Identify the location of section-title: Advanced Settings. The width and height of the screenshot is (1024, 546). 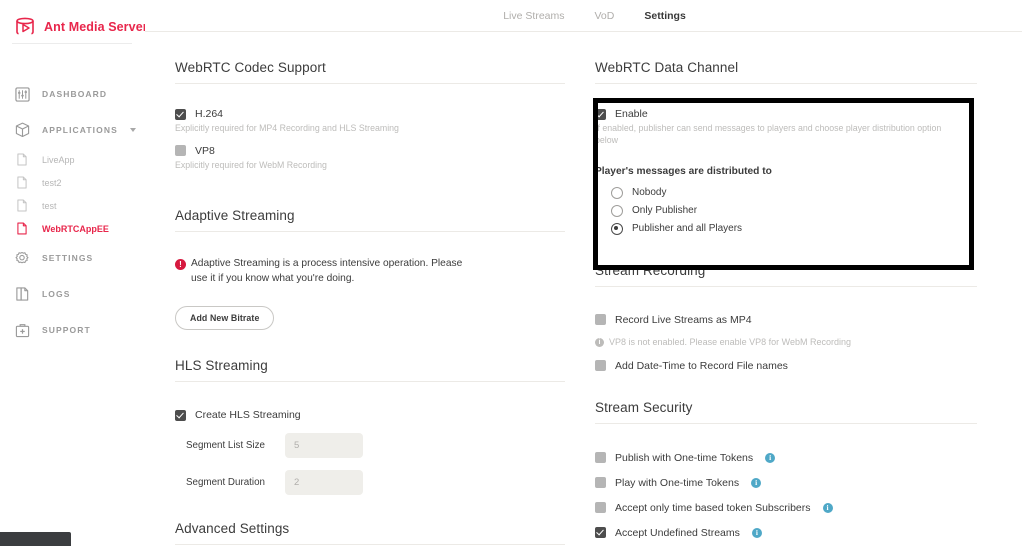
(232, 529).